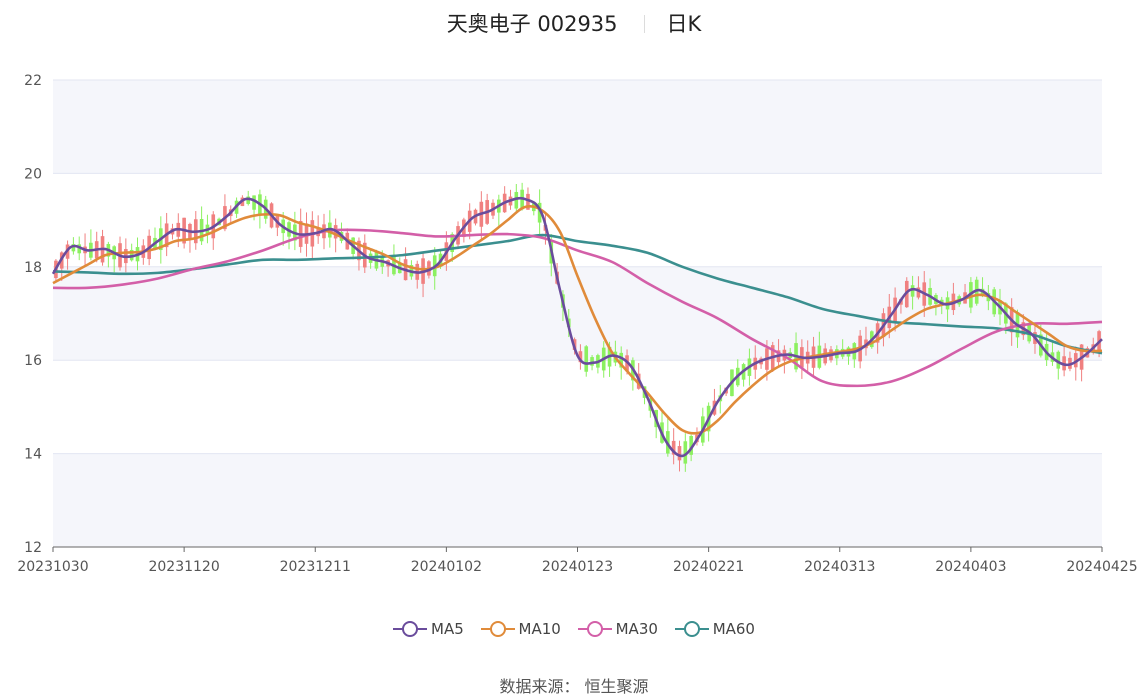 This screenshot has height=699, width=1148. I want to click on x-tick-label: 20240425, so click(1101, 567).